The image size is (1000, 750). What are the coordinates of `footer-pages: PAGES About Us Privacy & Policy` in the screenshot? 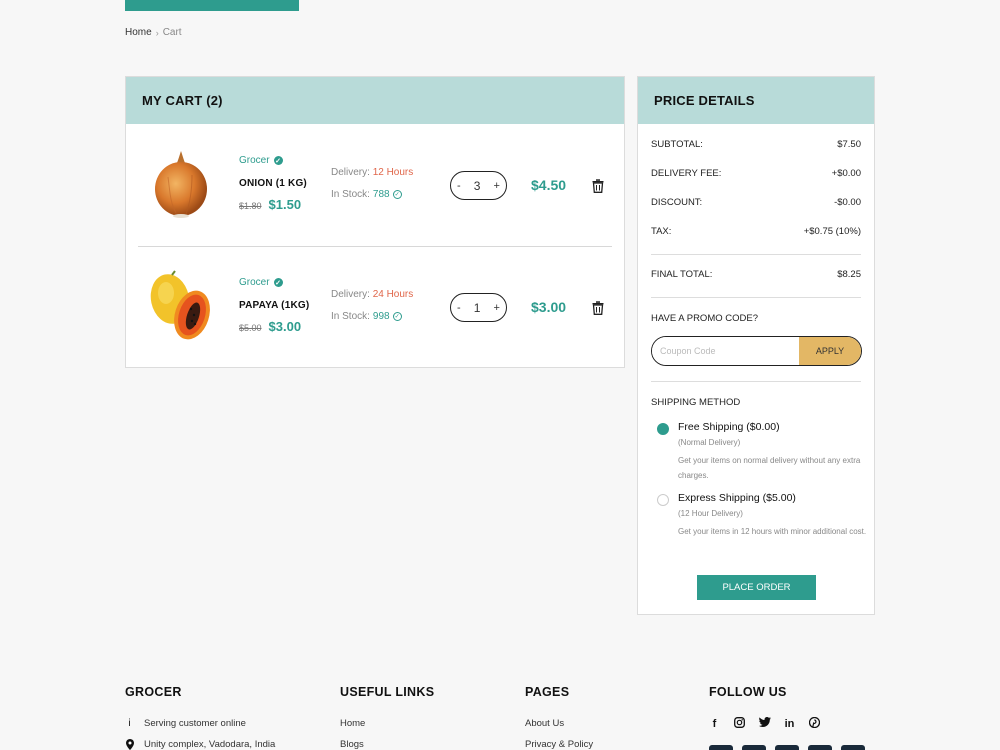 It's located at (559, 717).